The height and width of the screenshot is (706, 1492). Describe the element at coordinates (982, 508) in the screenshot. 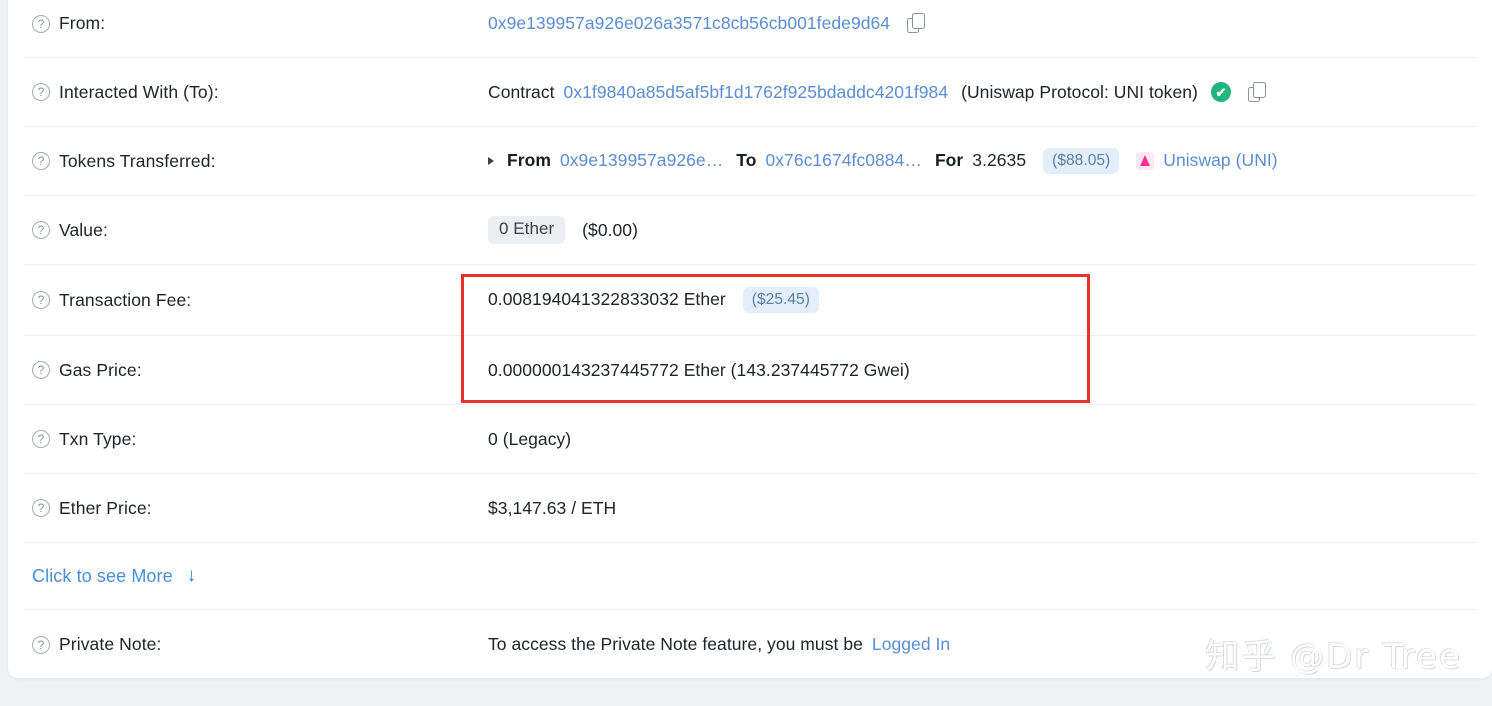

I see `row-ether-price-value-cell: $3,147.63 / ETH` at that location.